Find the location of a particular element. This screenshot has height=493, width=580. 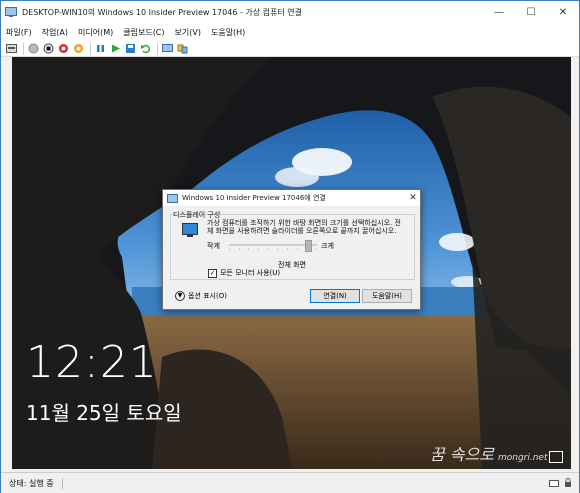

menu-help: 도움말(H) is located at coordinates (228, 32).